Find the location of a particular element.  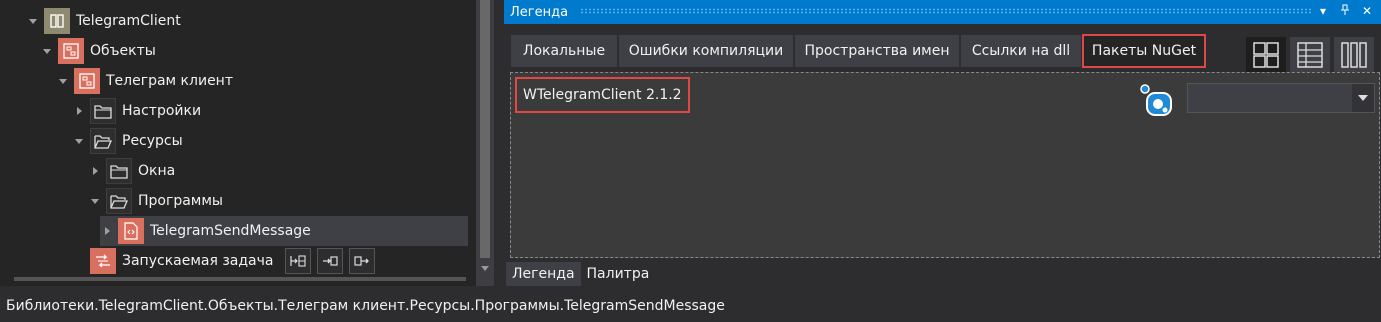

tab-namespaces: Пространства имен is located at coordinates (877, 51).